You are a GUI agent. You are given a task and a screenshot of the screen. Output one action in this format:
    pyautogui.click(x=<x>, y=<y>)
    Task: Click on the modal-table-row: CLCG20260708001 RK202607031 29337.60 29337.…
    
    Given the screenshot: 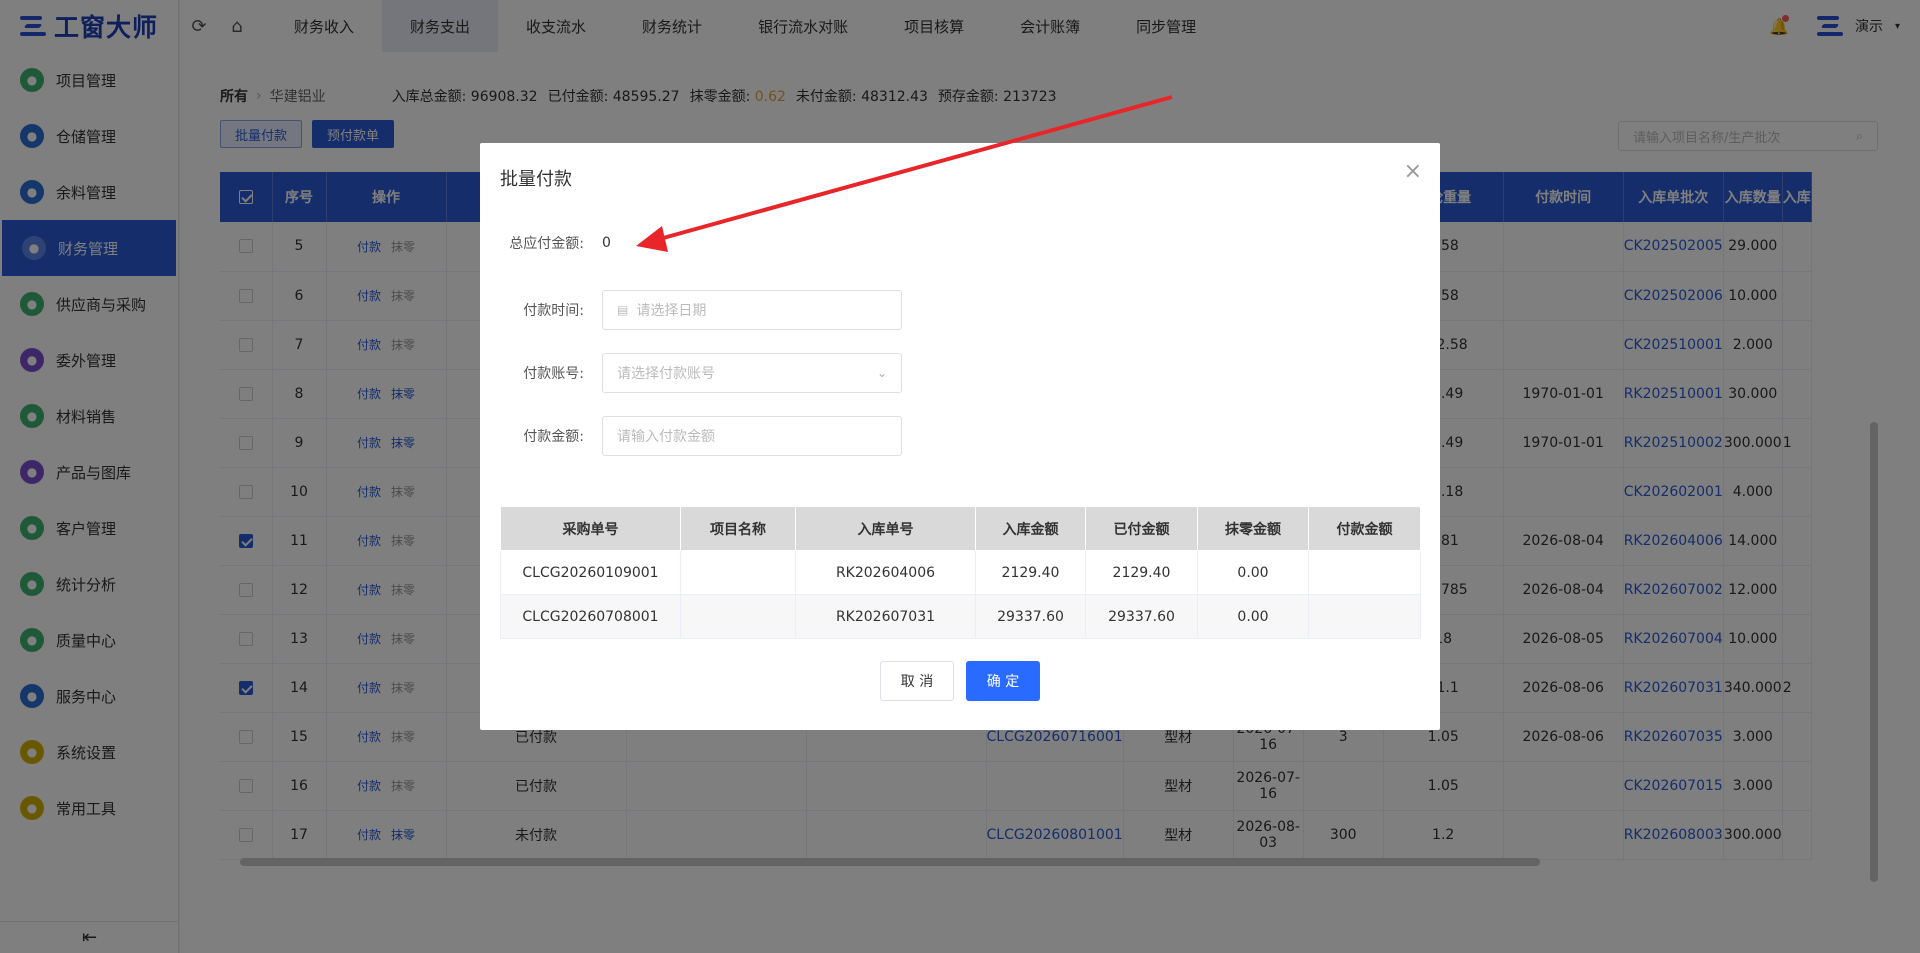 What is the action you would take?
    pyautogui.click(x=960, y=616)
    